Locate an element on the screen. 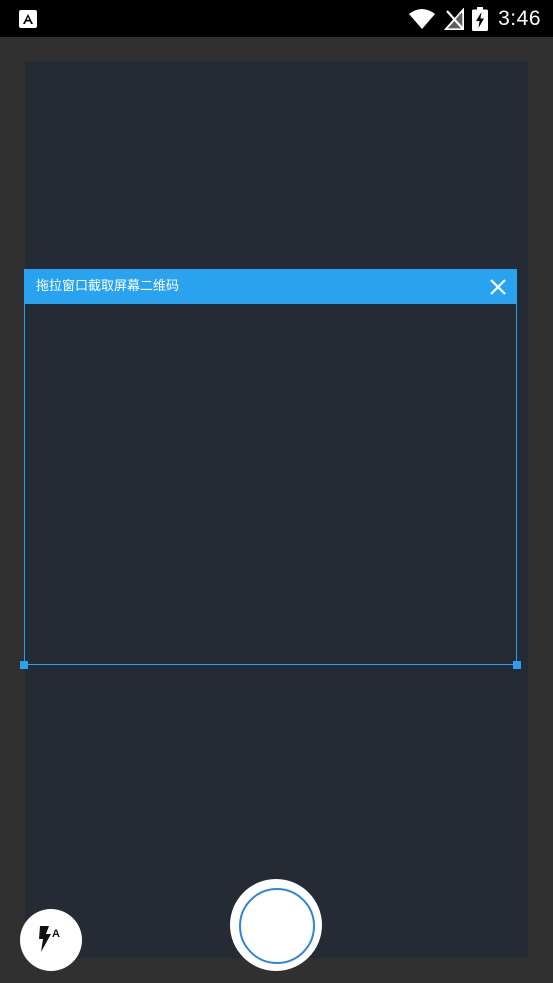 This screenshot has width=553, height=983. resize-handle-bottom-left is located at coordinates (24, 665).